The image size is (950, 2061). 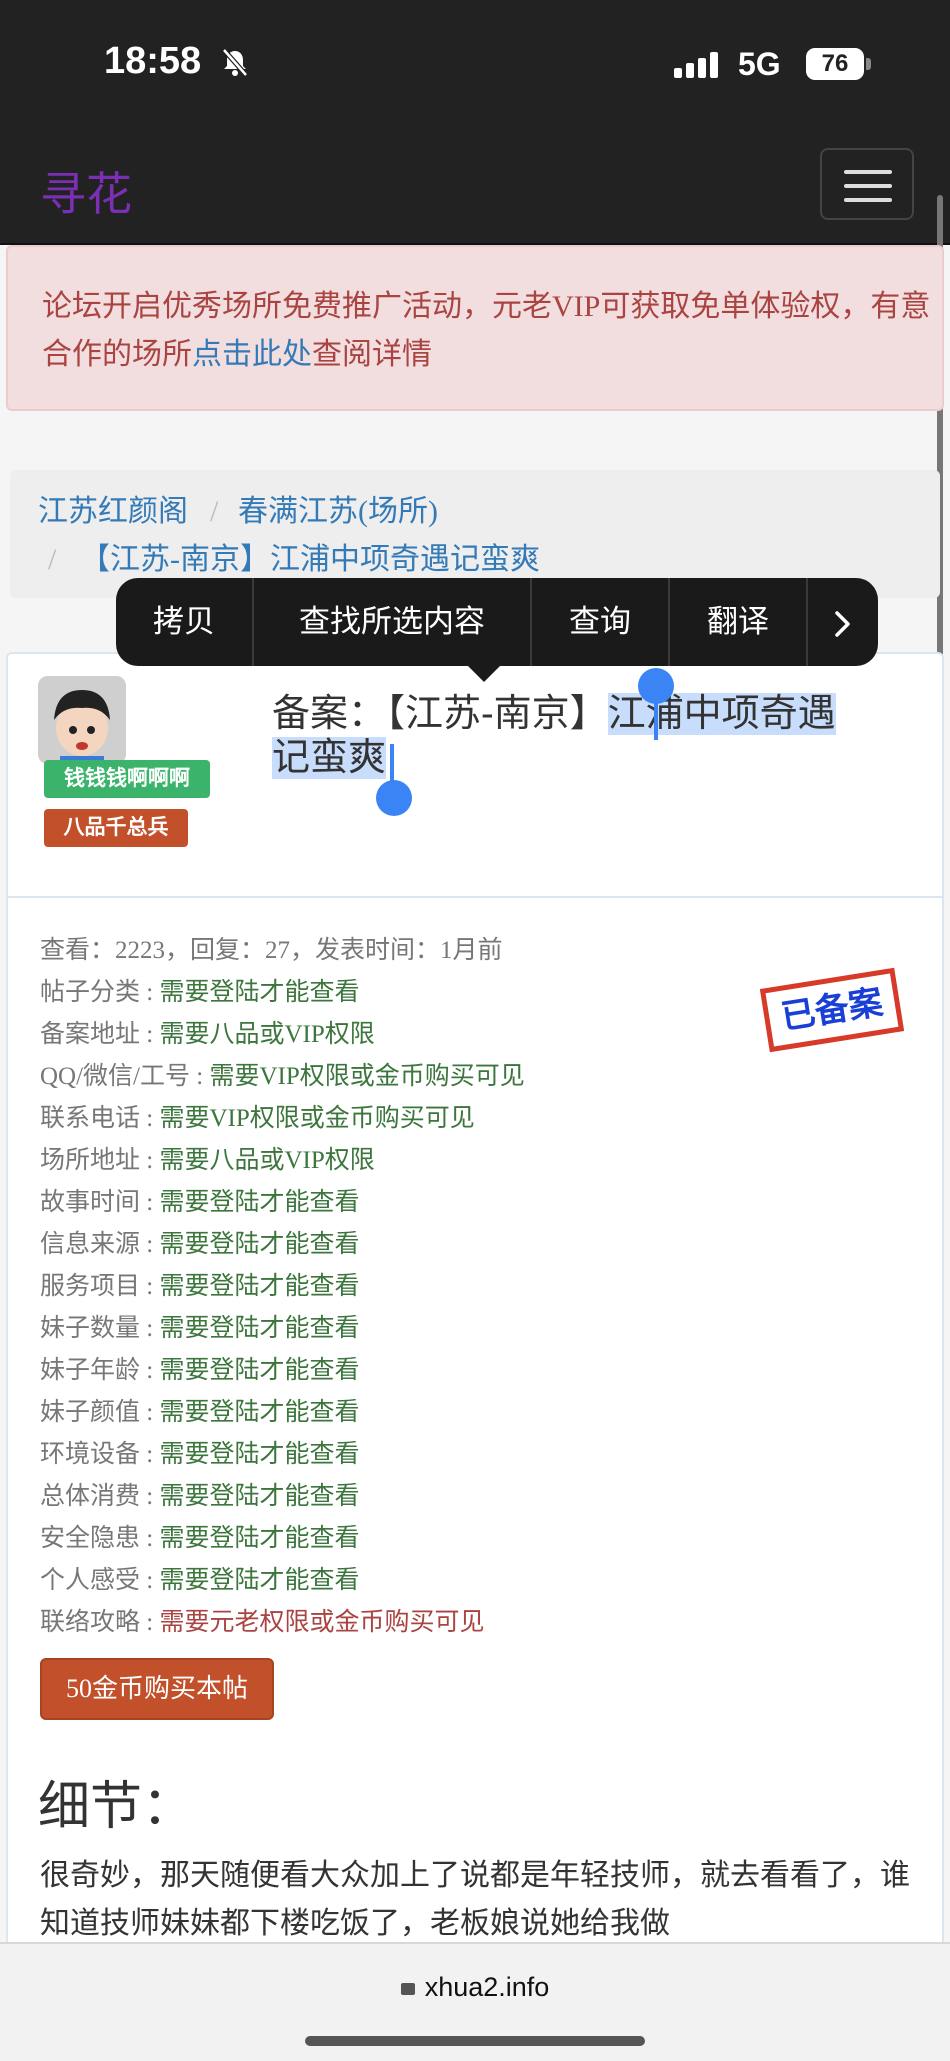 What do you see at coordinates (153, 61) in the screenshot?
I see `status-time: 18:58` at bounding box center [153, 61].